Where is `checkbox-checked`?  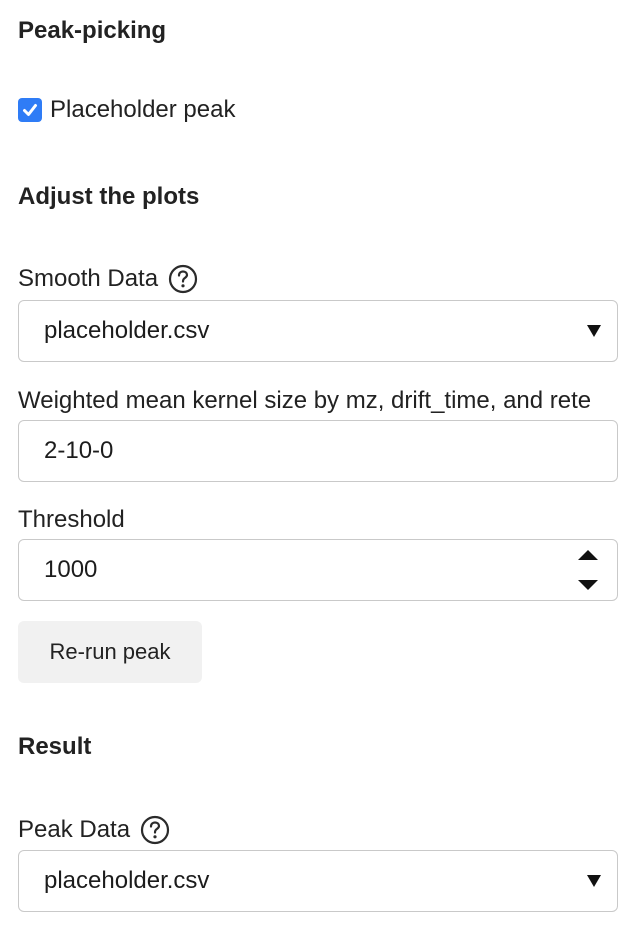 checkbox-checked is located at coordinates (30, 110).